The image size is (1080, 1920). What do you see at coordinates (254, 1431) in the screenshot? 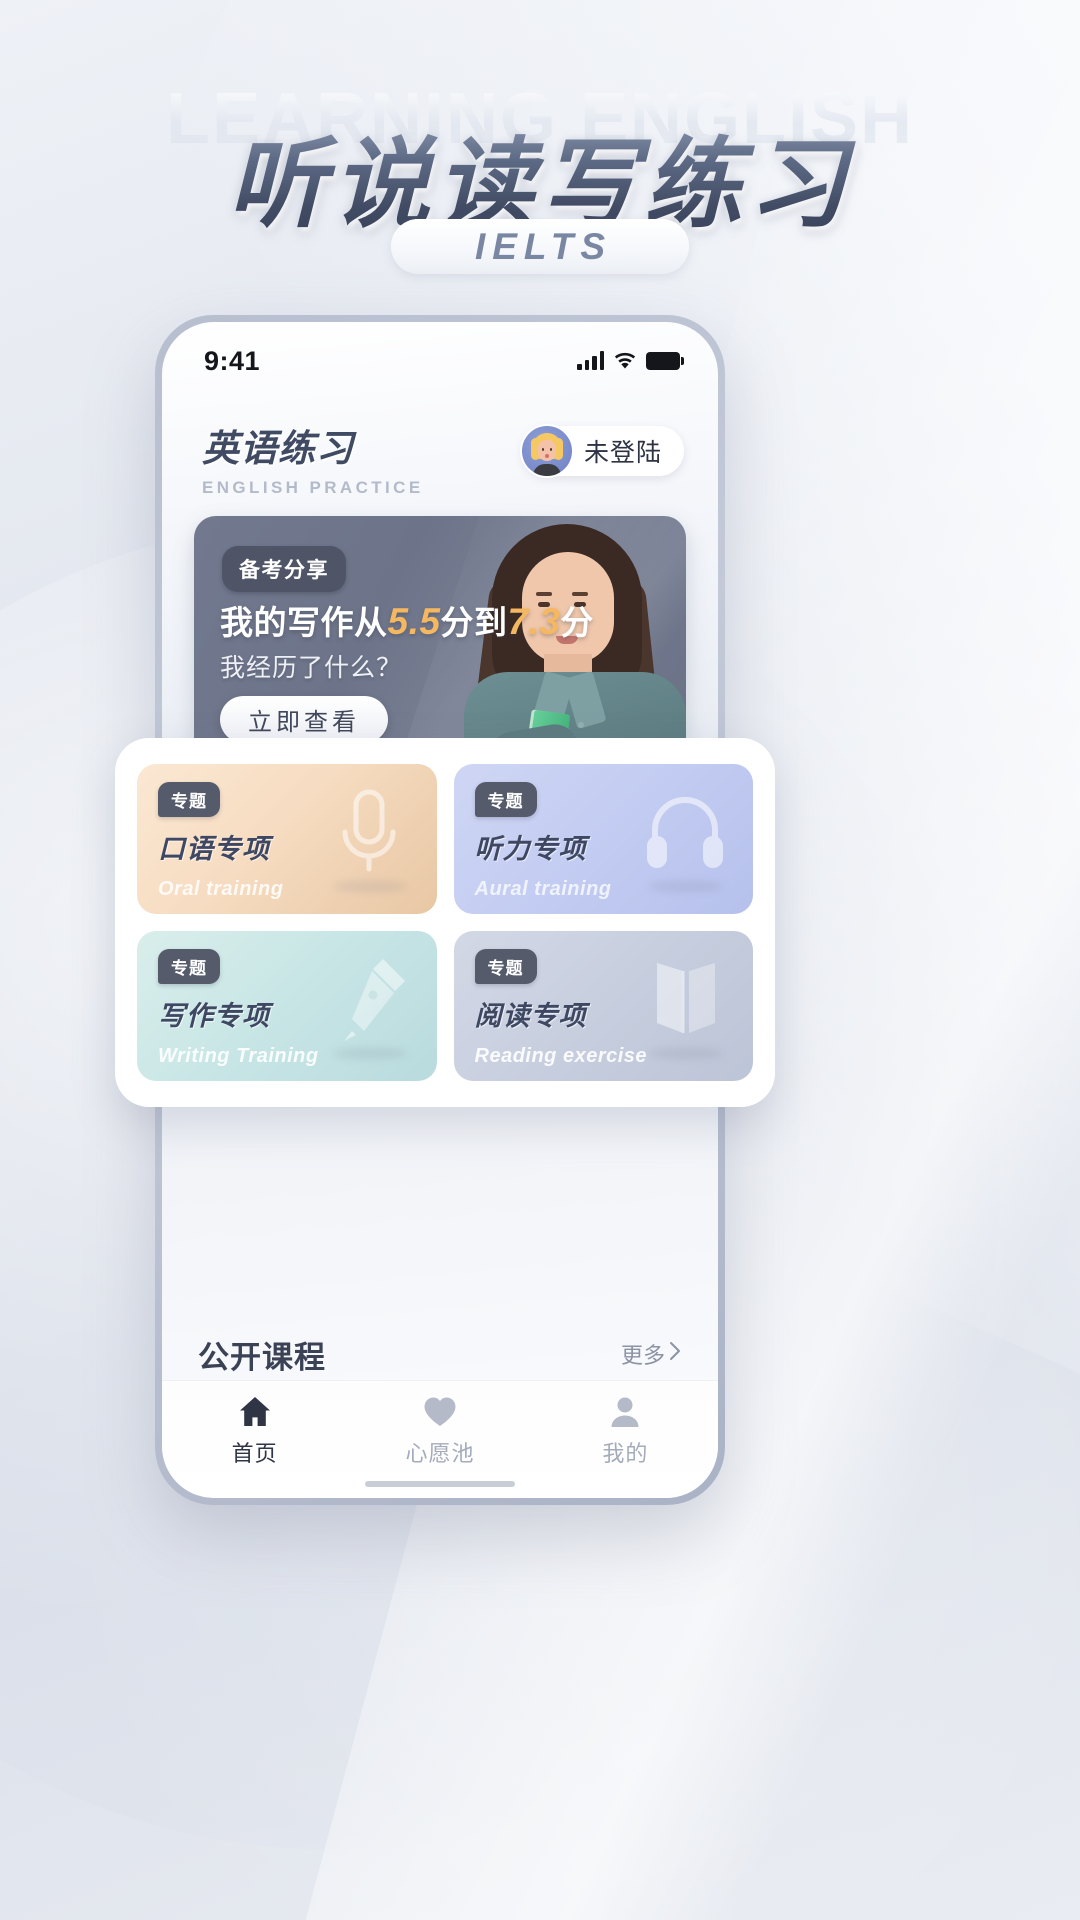
I see `tab-home: 首页` at bounding box center [254, 1431].